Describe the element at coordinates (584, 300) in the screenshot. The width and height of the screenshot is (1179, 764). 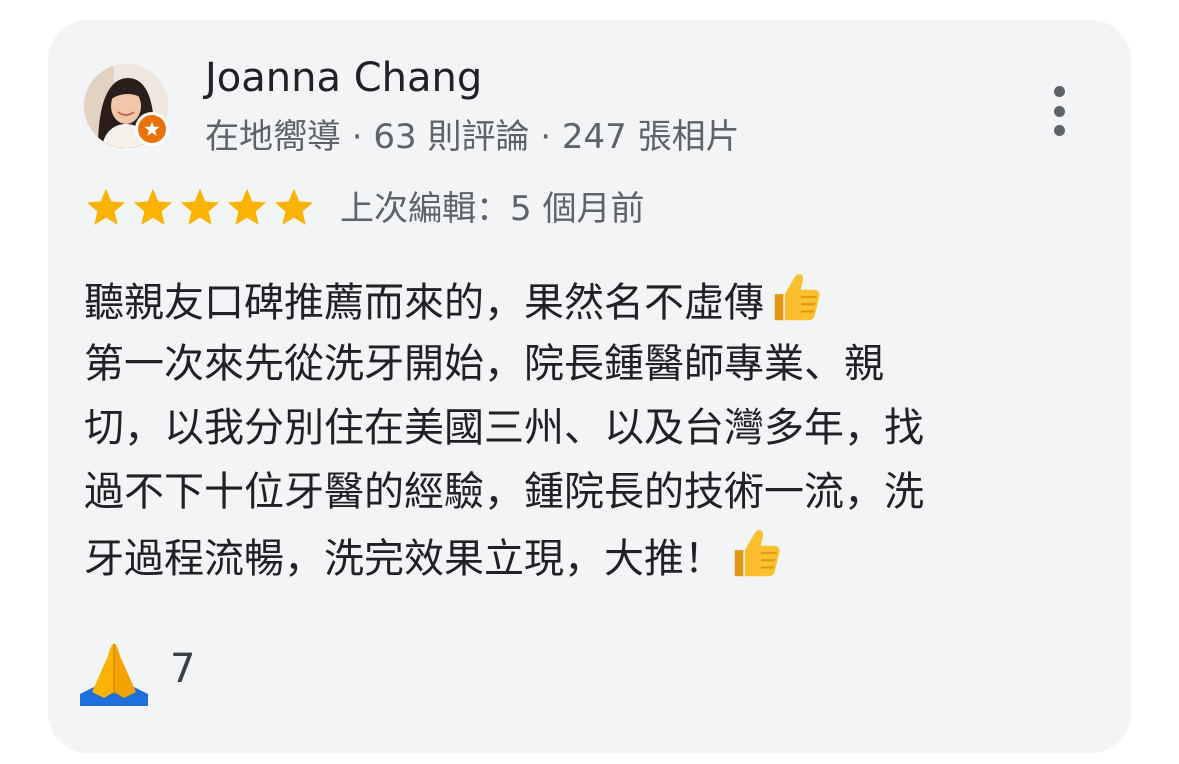
I see `review-line: 聽親友口碑推薦而來的，果然名不虛傳` at that location.